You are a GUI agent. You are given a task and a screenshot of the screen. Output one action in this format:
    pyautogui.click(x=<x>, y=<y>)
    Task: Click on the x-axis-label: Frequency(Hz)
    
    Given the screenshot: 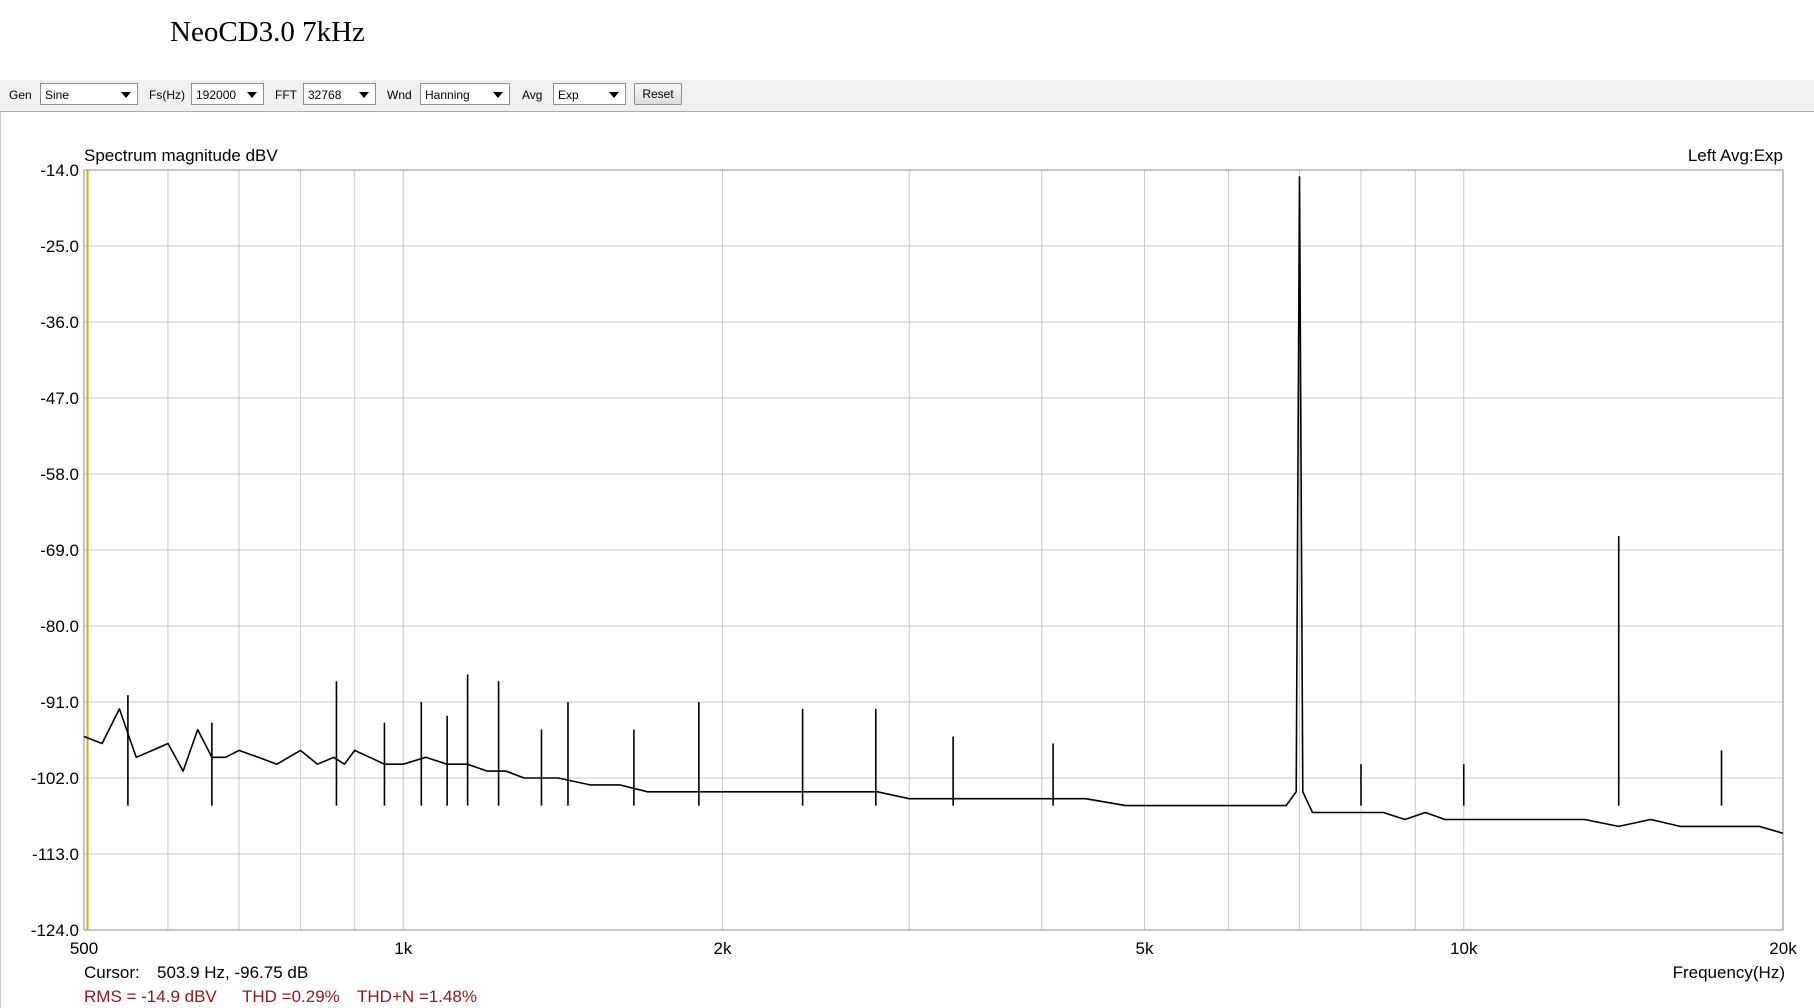 What is the action you would take?
    pyautogui.click(x=1729, y=972)
    